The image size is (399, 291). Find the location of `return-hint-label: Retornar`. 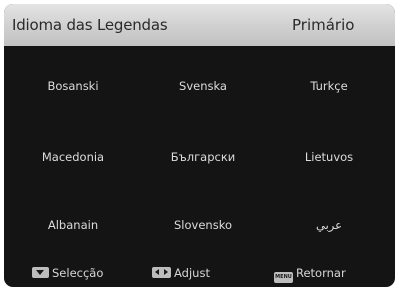

return-hint-label: Retornar is located at coordinates (321, 273).